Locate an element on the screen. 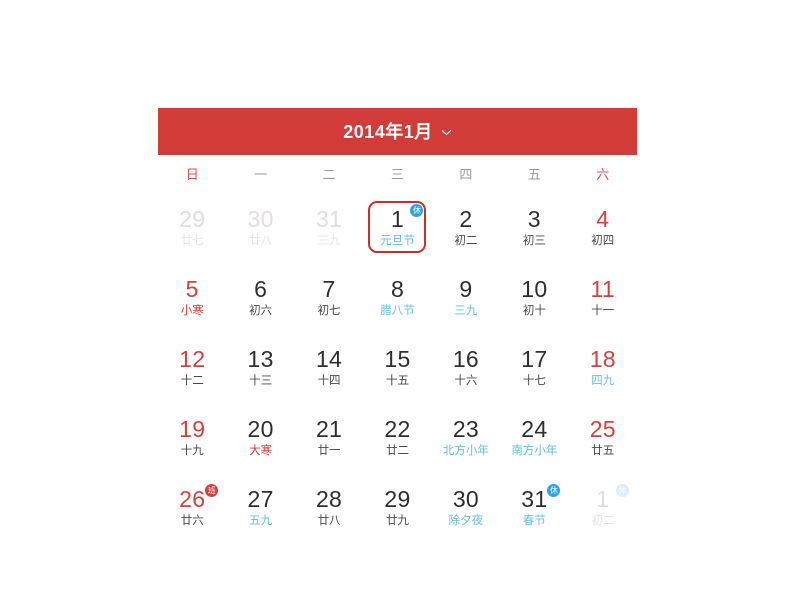  day-cell: 30 除夕夜 is located at coordinates (466, 507).